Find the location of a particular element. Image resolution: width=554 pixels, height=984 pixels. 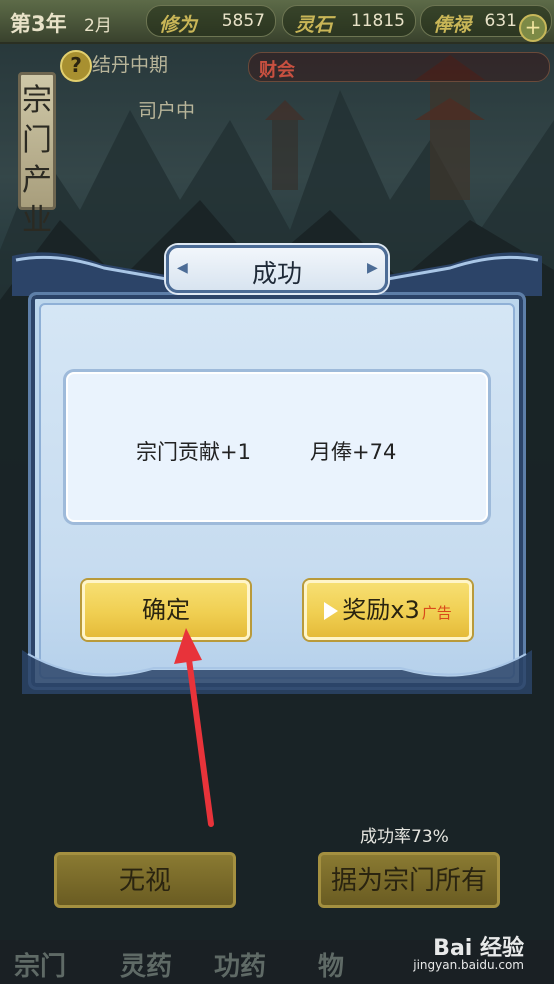

cultivation-value: 5857 is located at coordinates (243, 21).